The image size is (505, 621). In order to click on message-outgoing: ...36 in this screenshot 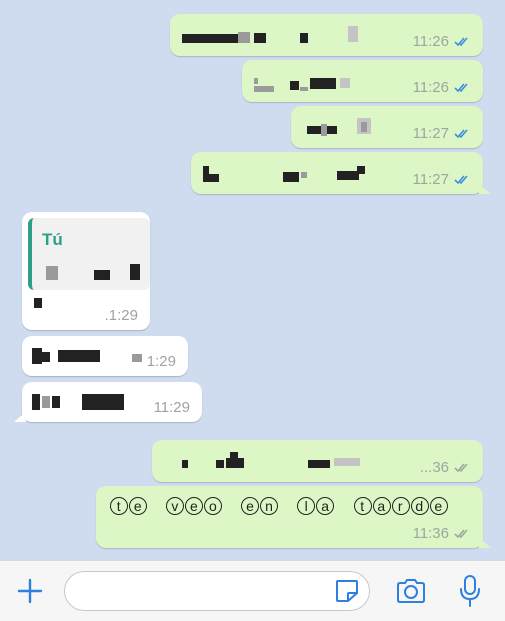, I will do `click(317, 461)`.